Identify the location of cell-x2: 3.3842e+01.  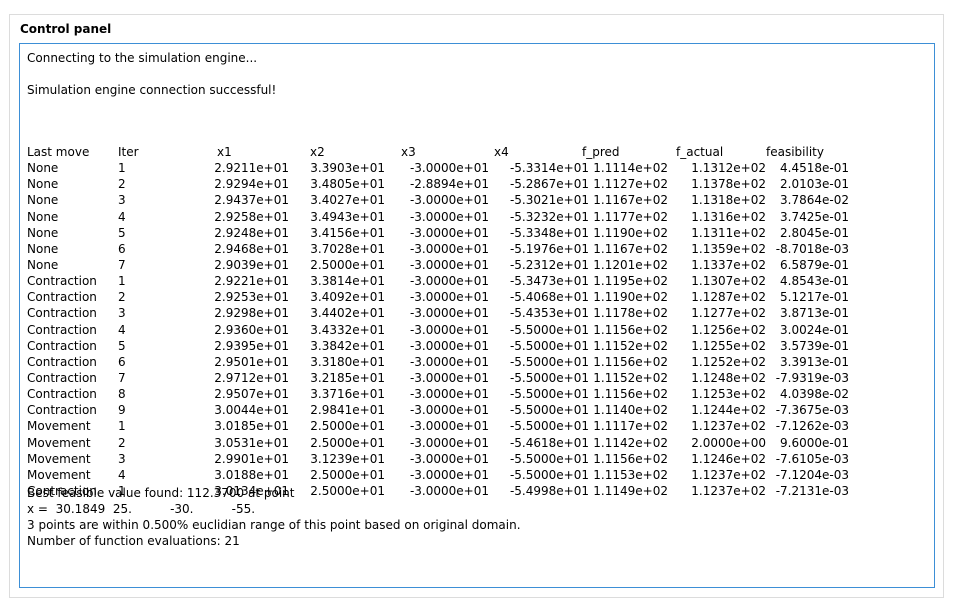
(347, 345).